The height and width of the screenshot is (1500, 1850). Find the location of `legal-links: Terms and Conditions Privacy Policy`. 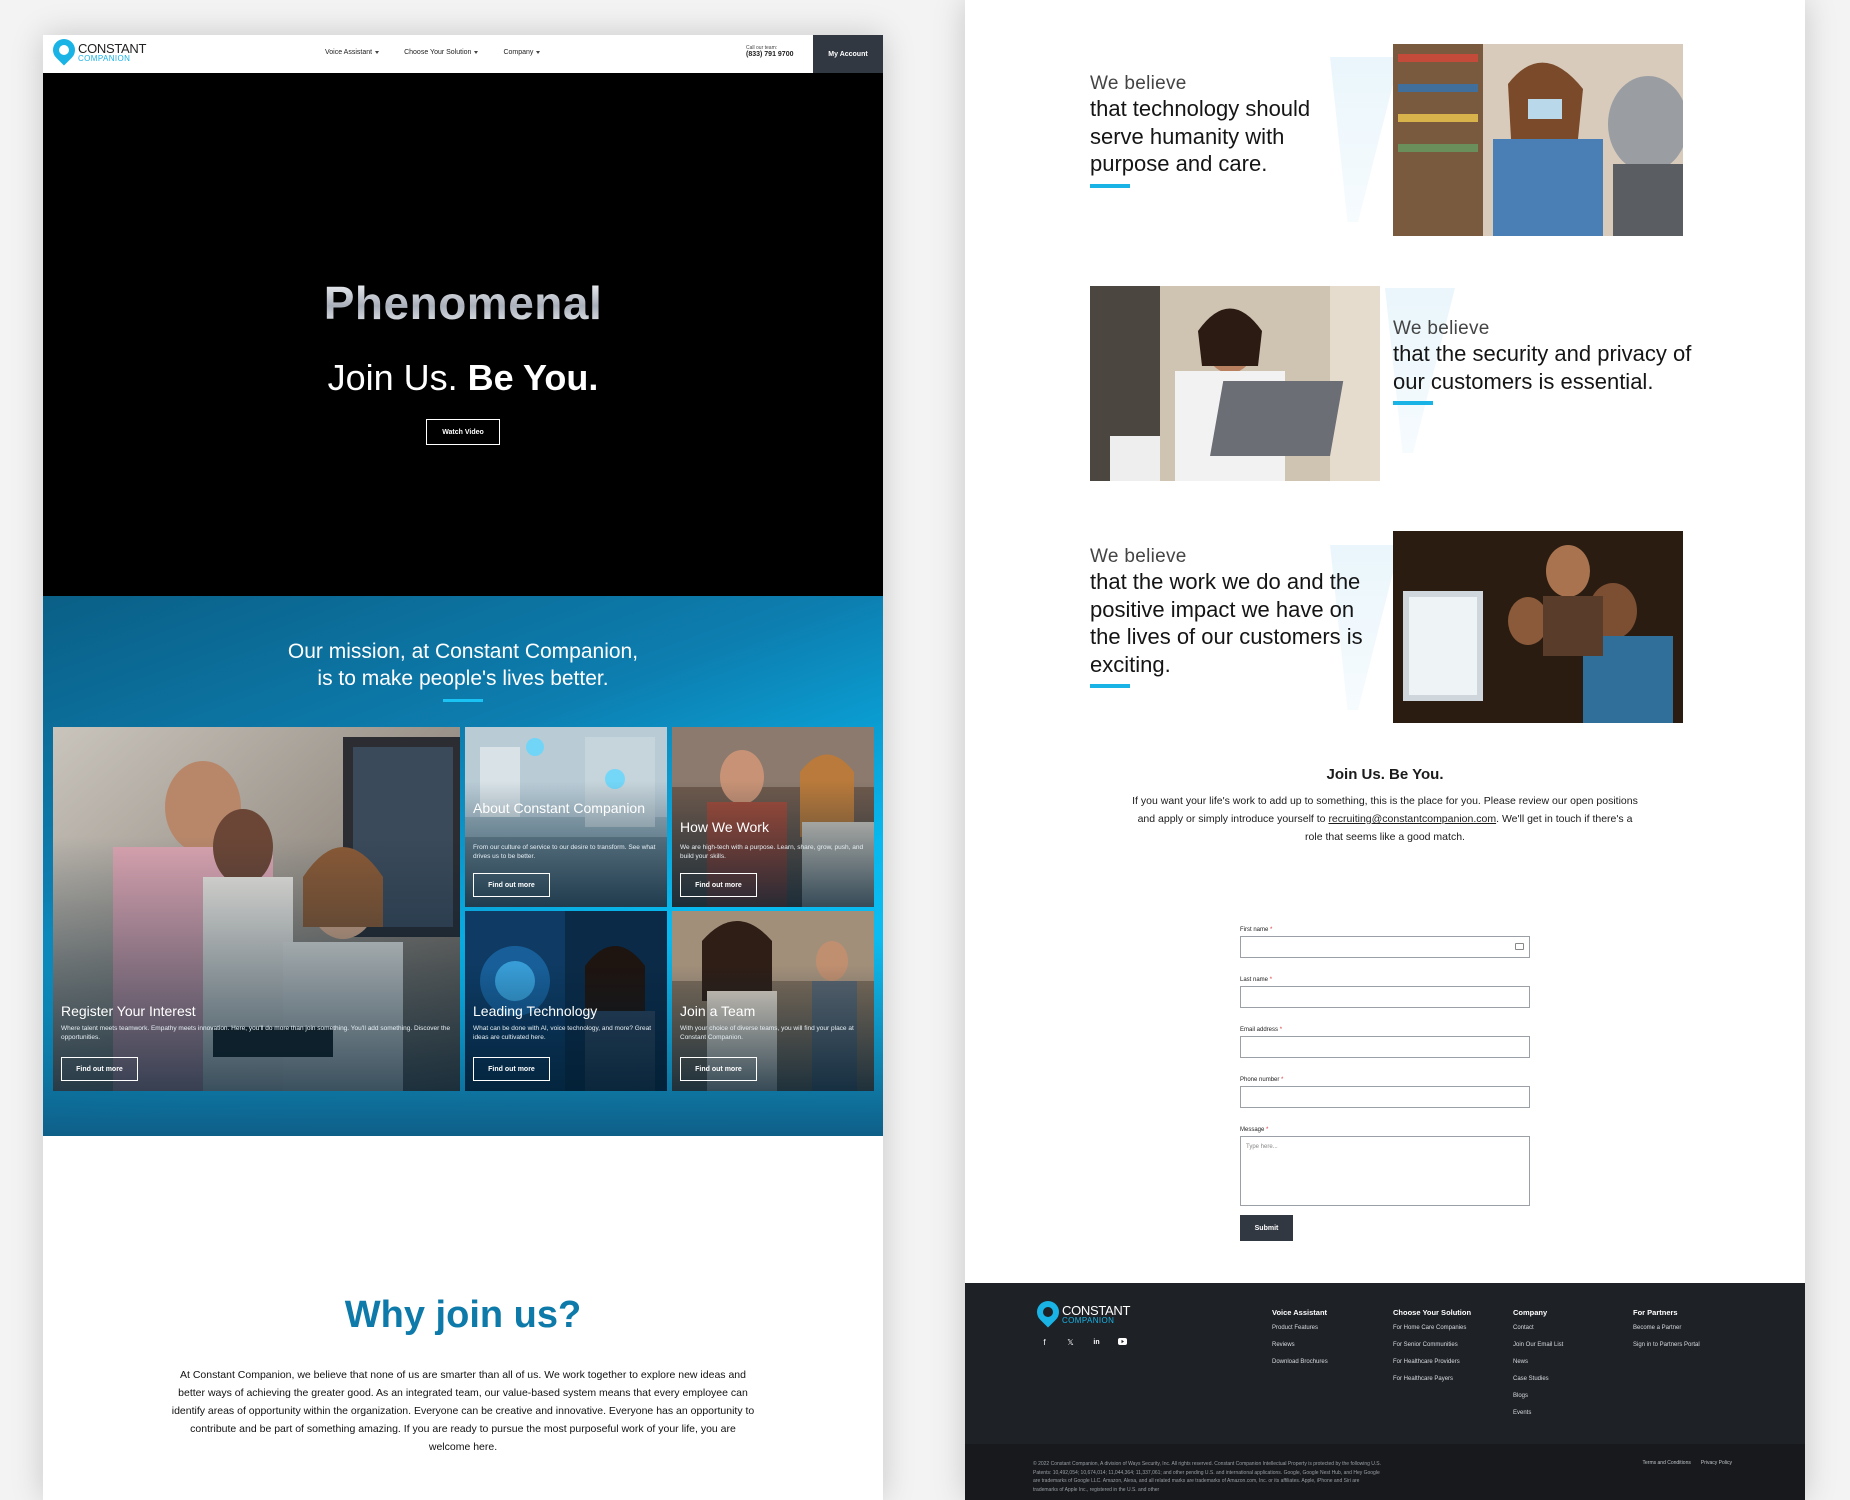

legal-links: Terms and Conditions Privacy Policy is located at coordinates (1687, 1463).